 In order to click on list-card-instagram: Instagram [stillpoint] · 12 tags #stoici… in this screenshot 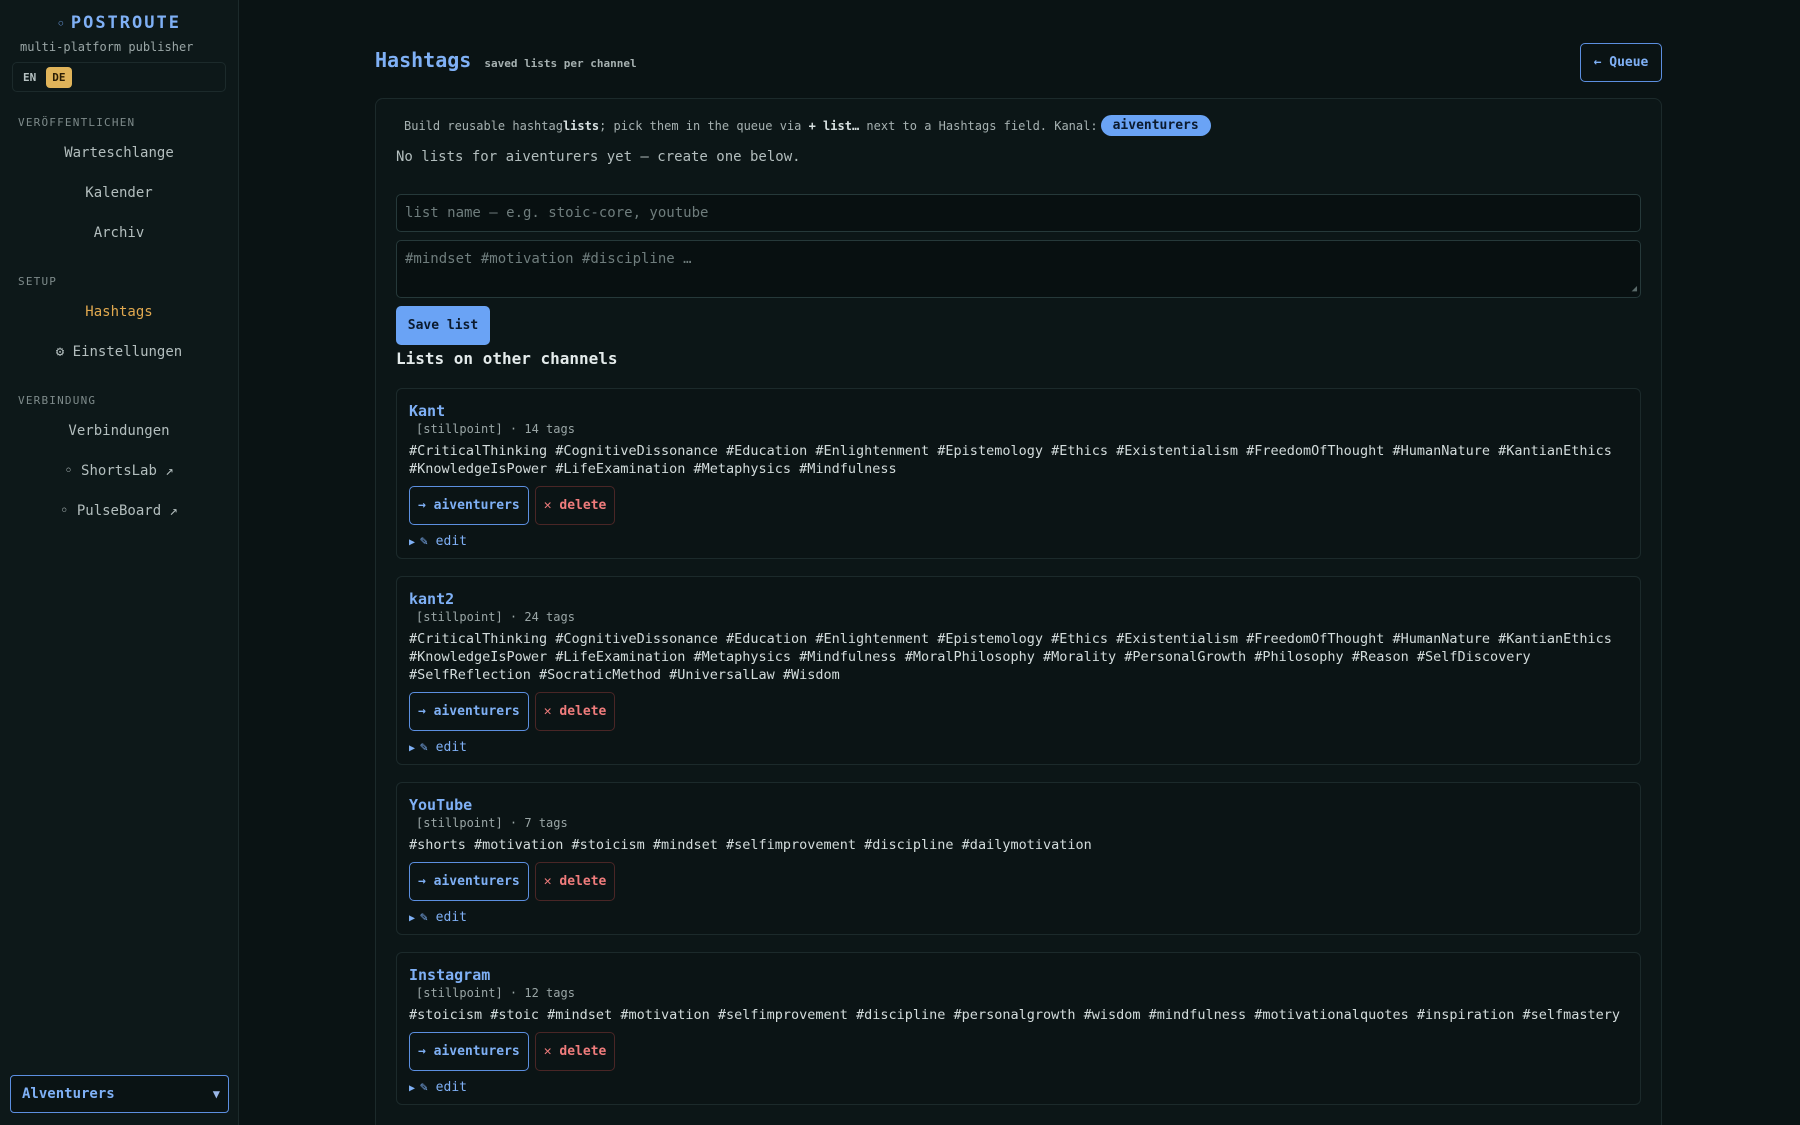, I will do `click(1018, 1028)`.